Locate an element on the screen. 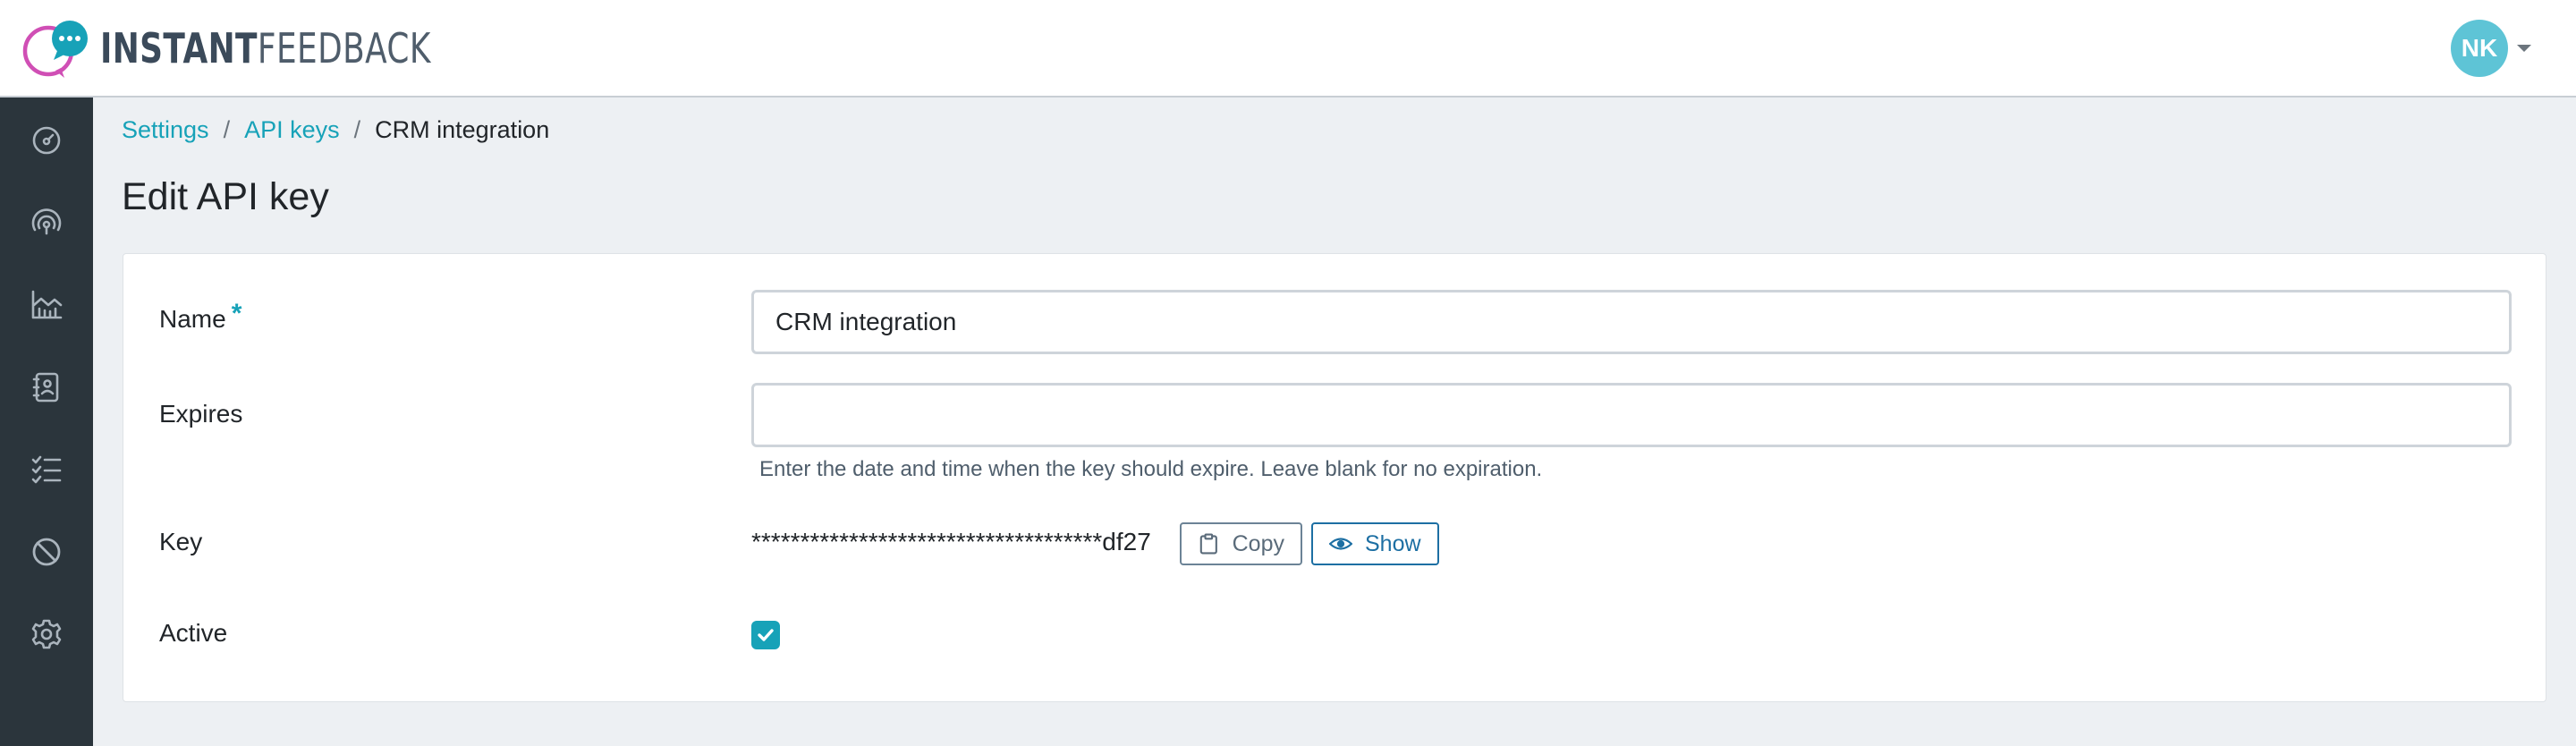 This screenshot has width=2576, height=746. gear-icon is located at coordinates (46, 634).